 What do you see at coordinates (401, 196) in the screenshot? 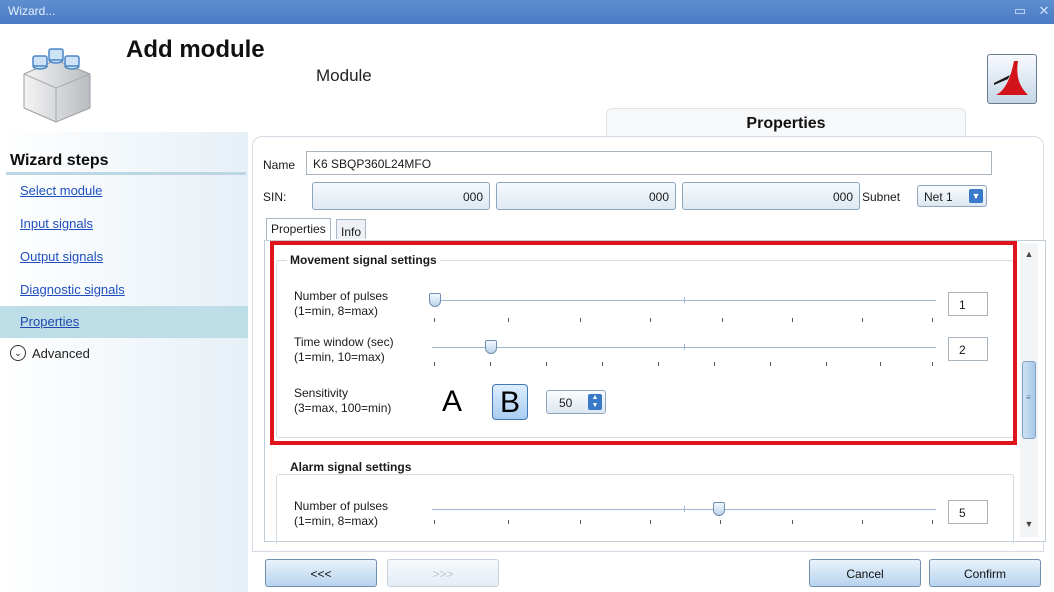
I see `sin-field-1: 000` at bounding box center [401, 196].